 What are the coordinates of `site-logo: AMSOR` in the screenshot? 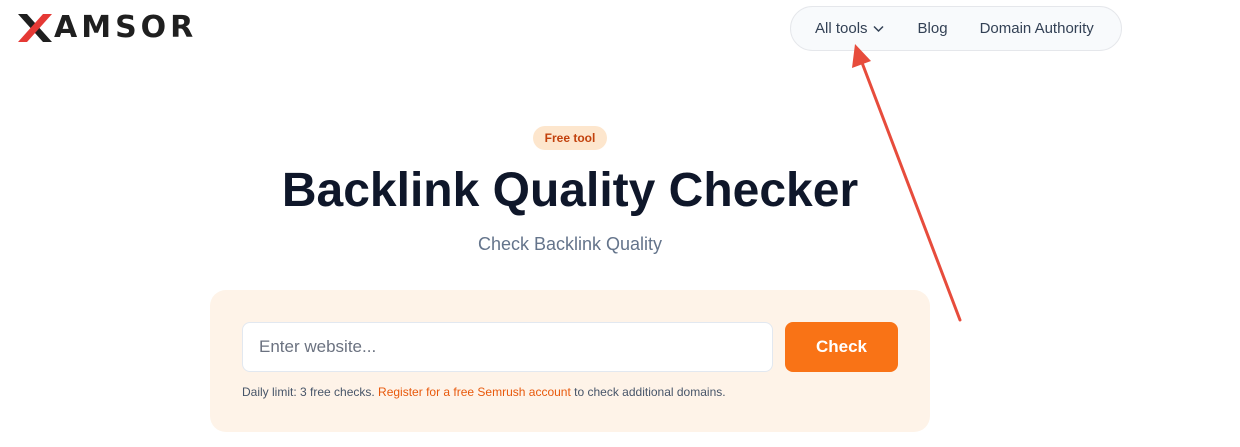 It's located at (107, 28).